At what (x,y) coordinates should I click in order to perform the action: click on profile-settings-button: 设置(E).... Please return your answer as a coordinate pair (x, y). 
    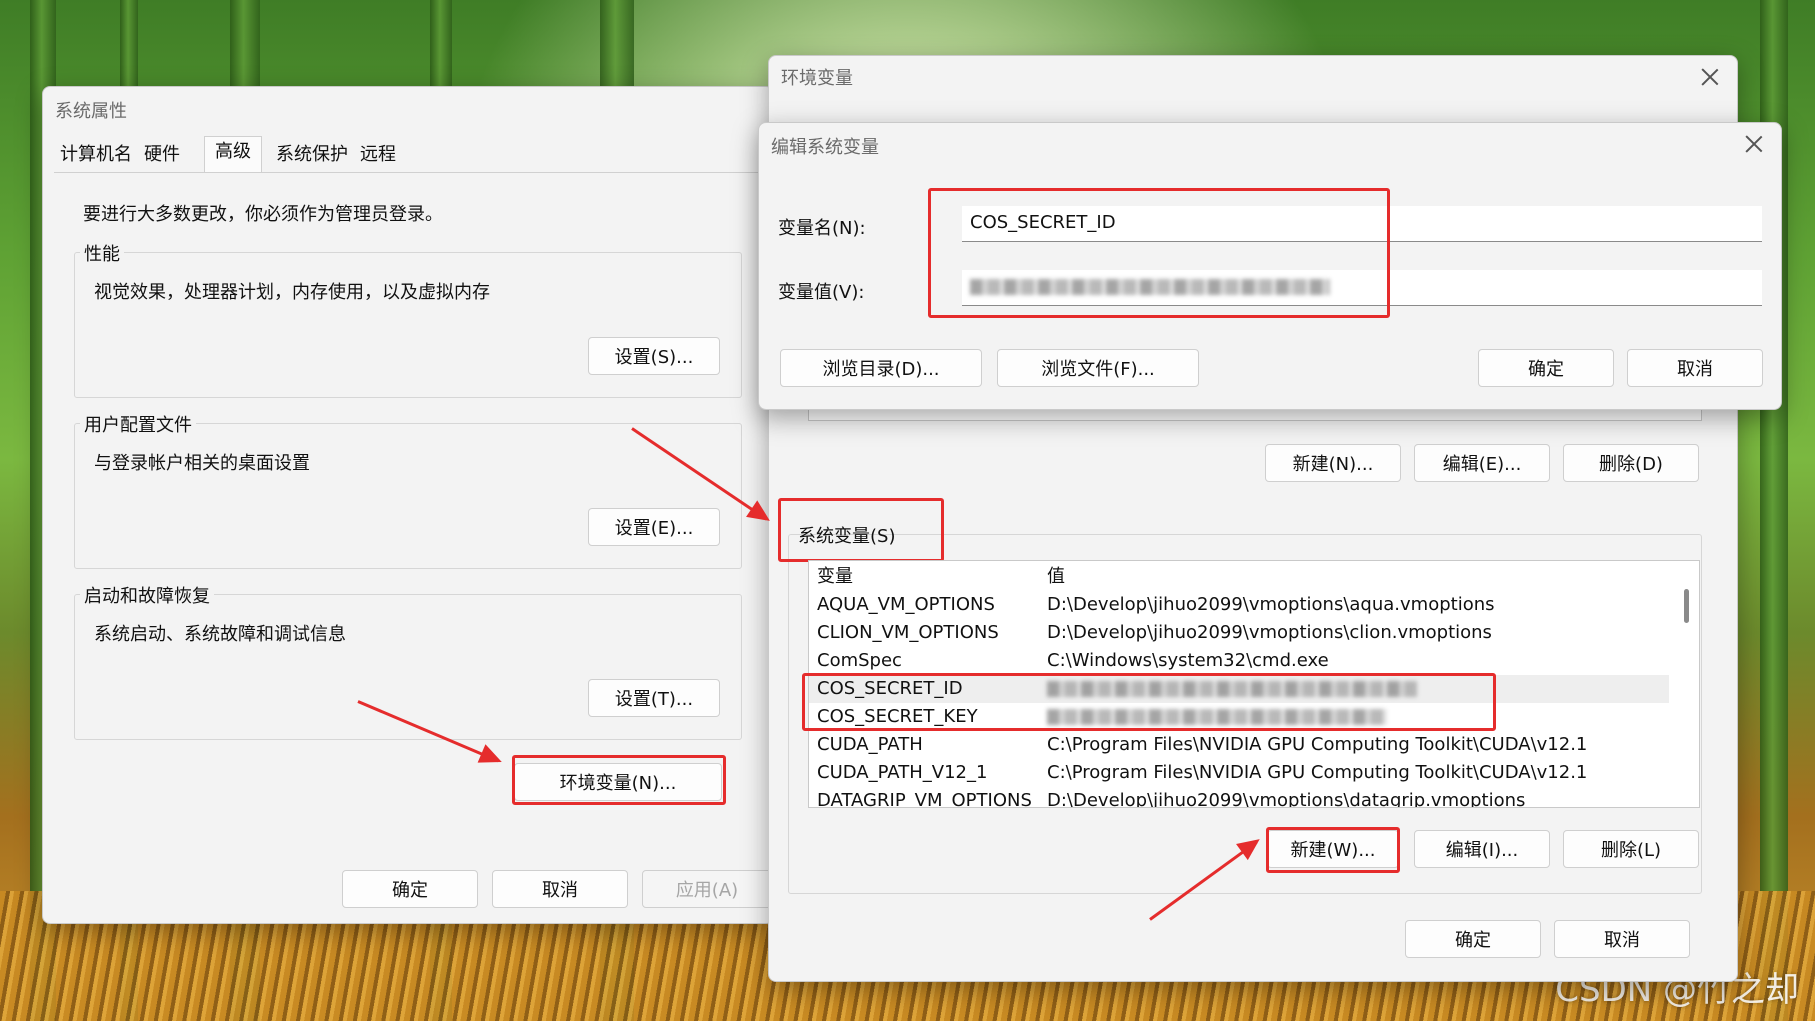
    Looking at the image, I should click on (654, 527).